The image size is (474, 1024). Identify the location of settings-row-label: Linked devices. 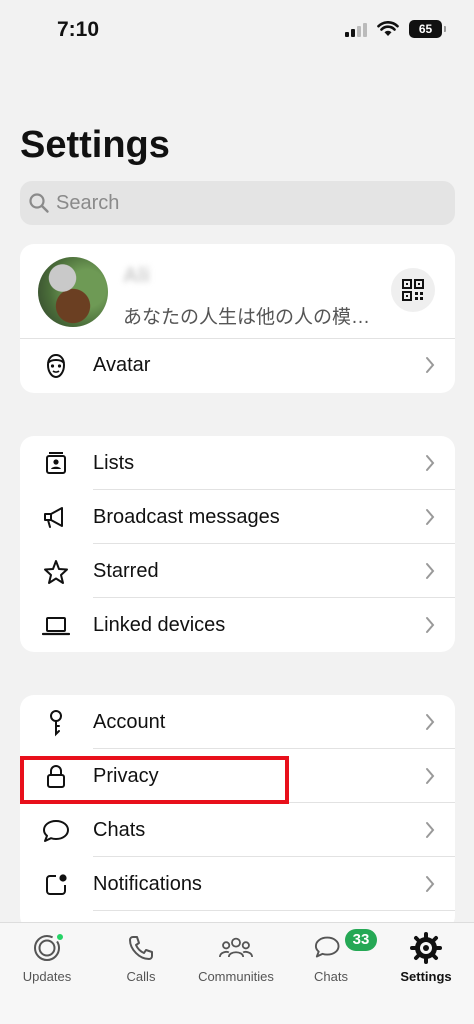
(159, 624).